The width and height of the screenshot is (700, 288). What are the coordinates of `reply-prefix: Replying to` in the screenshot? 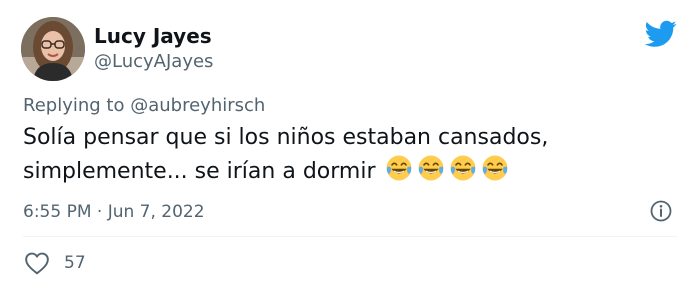 It's located at (74, 105).